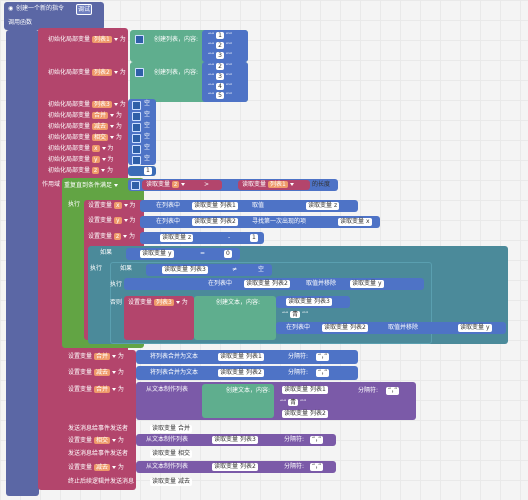 The width and height of the screenshot is (528, 500). What do you see at coordinates (54, 16) in the screenshot?
I see `event-block: ◉ 创建一个新的指令 调试 调用函数` at bounding box center [54, 16].